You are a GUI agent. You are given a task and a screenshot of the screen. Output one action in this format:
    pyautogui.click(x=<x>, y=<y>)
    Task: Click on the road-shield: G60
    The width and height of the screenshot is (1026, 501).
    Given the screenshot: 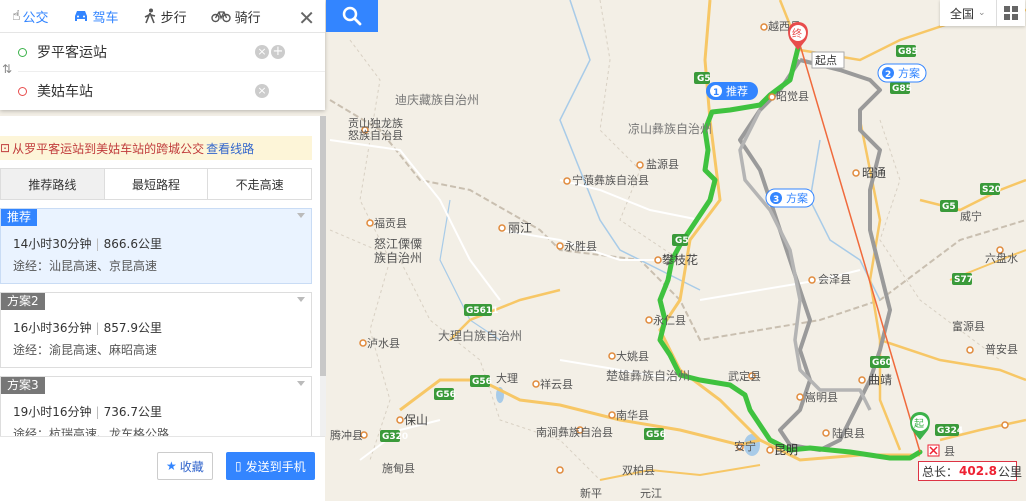 What is the action you would take?
    pyautogui.click(x=882, y=363)
    